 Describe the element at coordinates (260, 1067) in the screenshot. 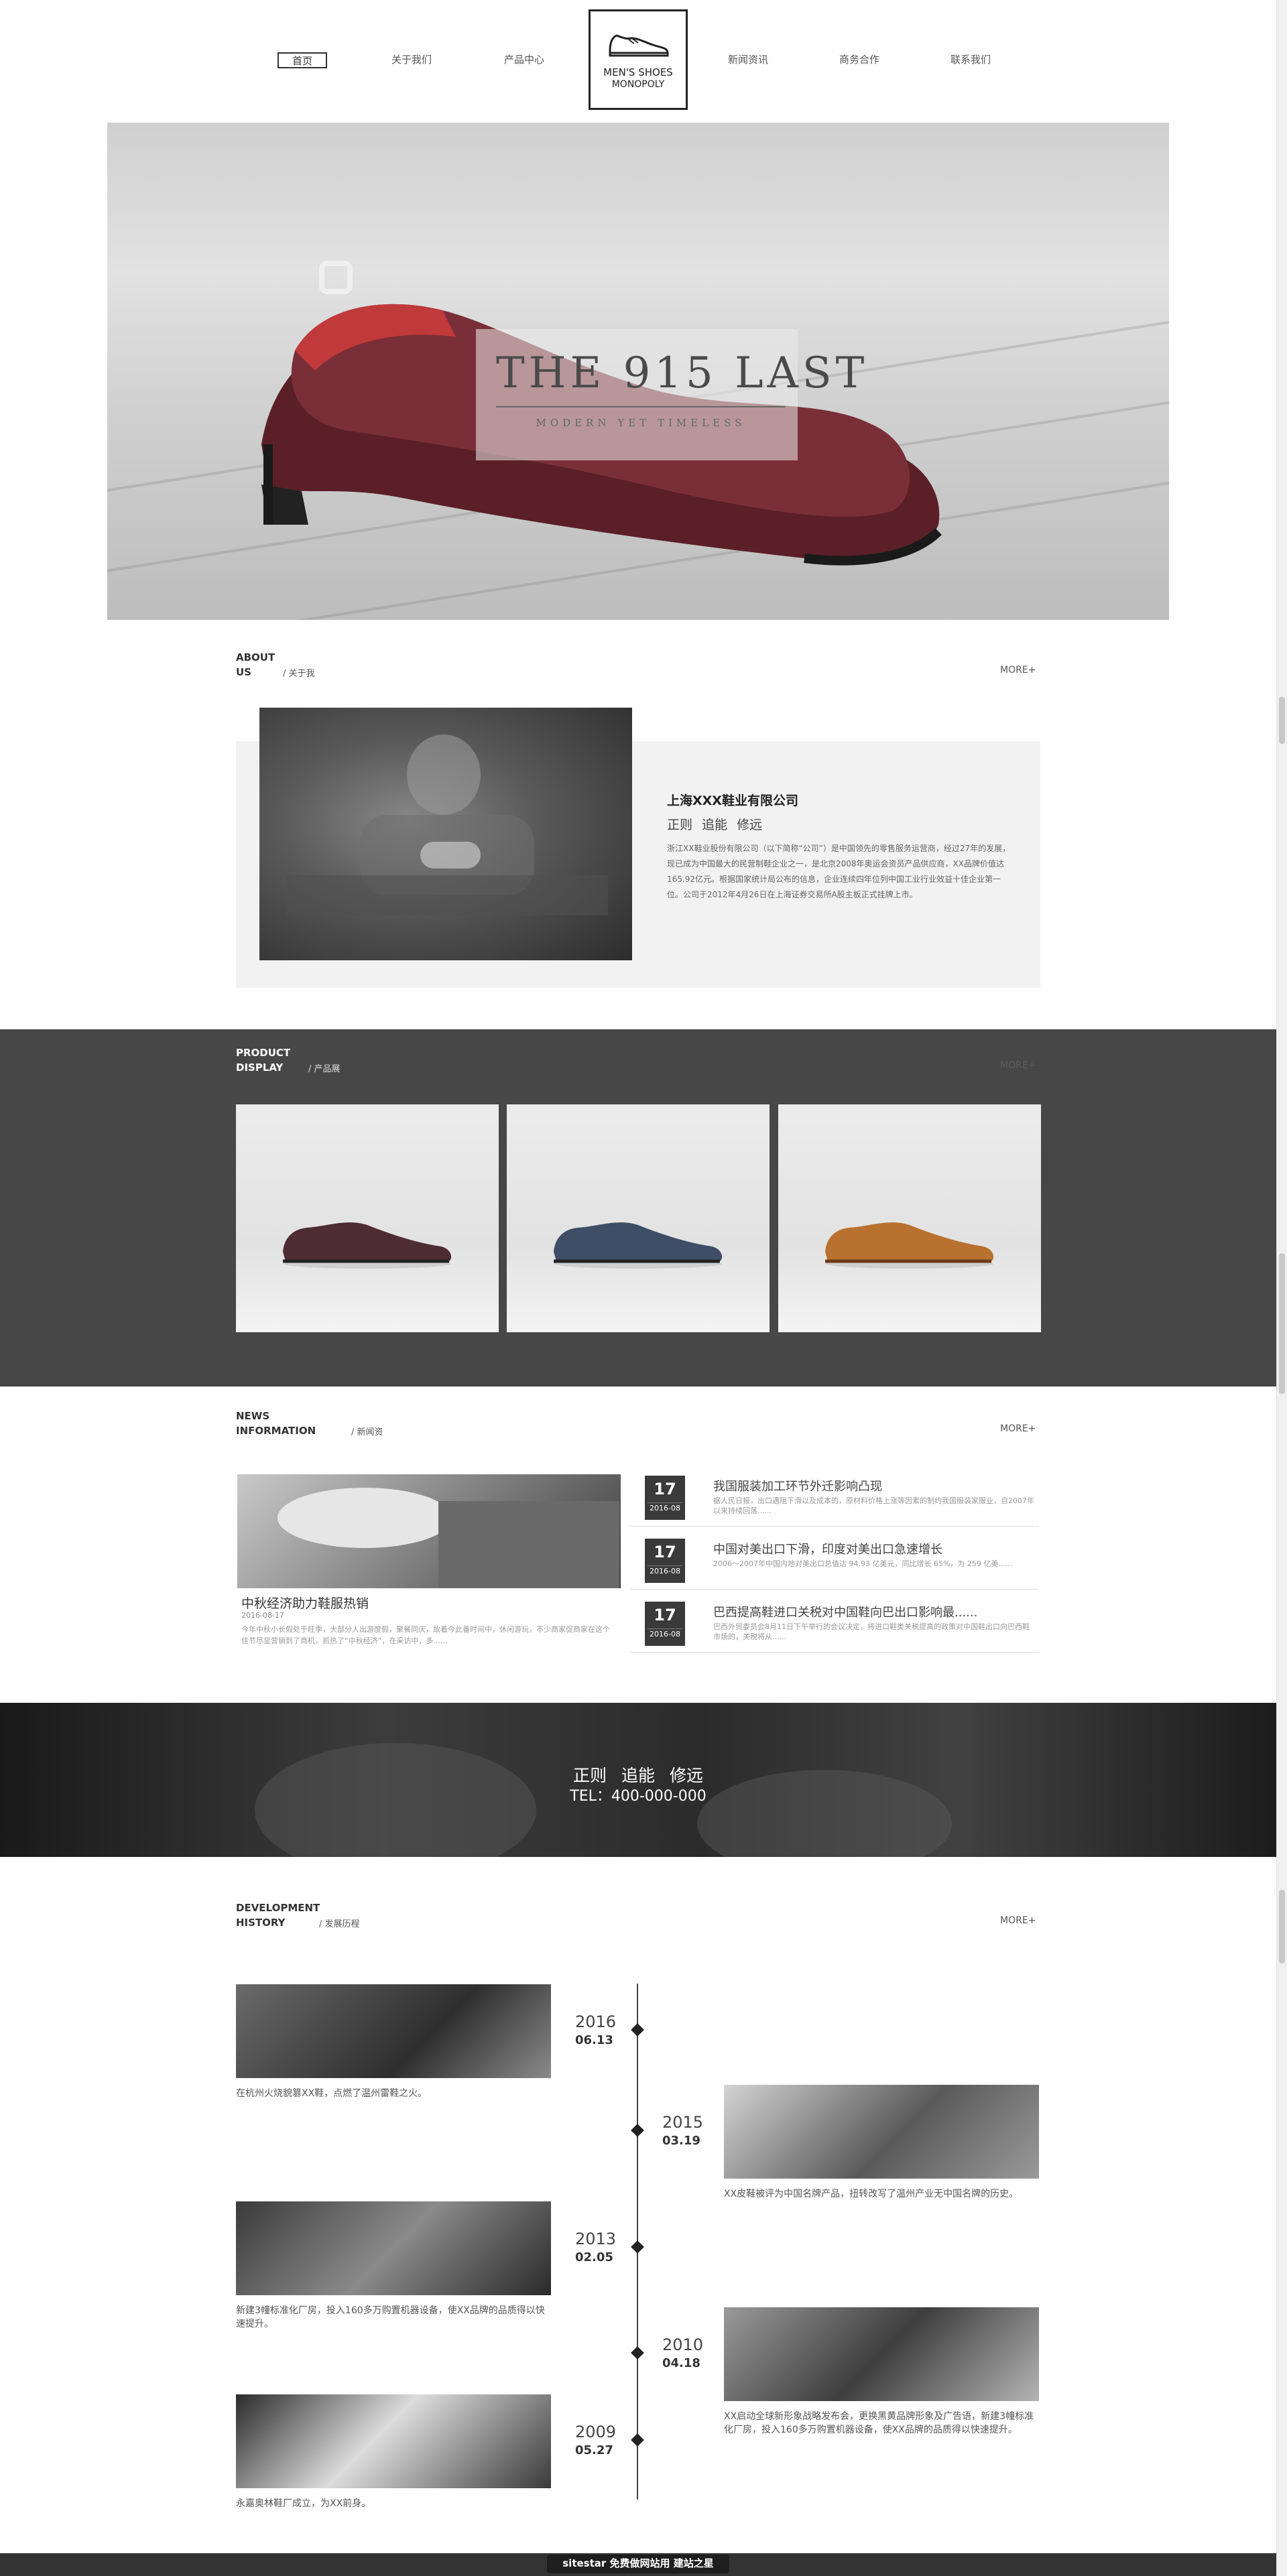

I see `product-title-en-2: DISPLAY` at that location.